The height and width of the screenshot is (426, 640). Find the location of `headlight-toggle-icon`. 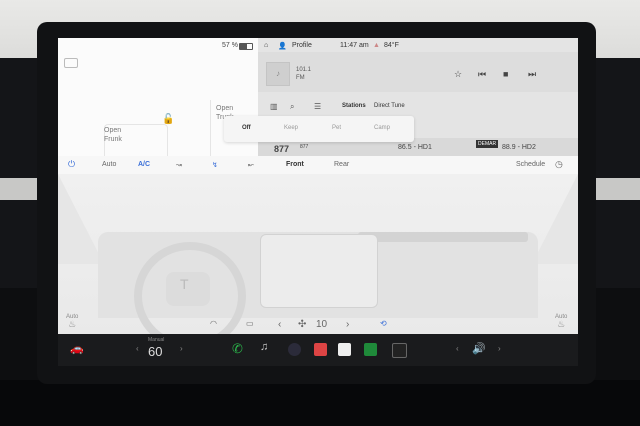

headlight-toggle-icon is located at coordinates (71, 63).